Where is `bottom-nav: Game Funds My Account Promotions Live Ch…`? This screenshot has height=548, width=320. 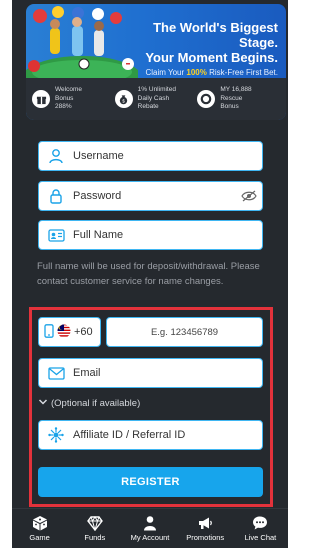 bottom-nav: Game Funds My Account Promotions Live Ch… is located at coordinates (150, 528).